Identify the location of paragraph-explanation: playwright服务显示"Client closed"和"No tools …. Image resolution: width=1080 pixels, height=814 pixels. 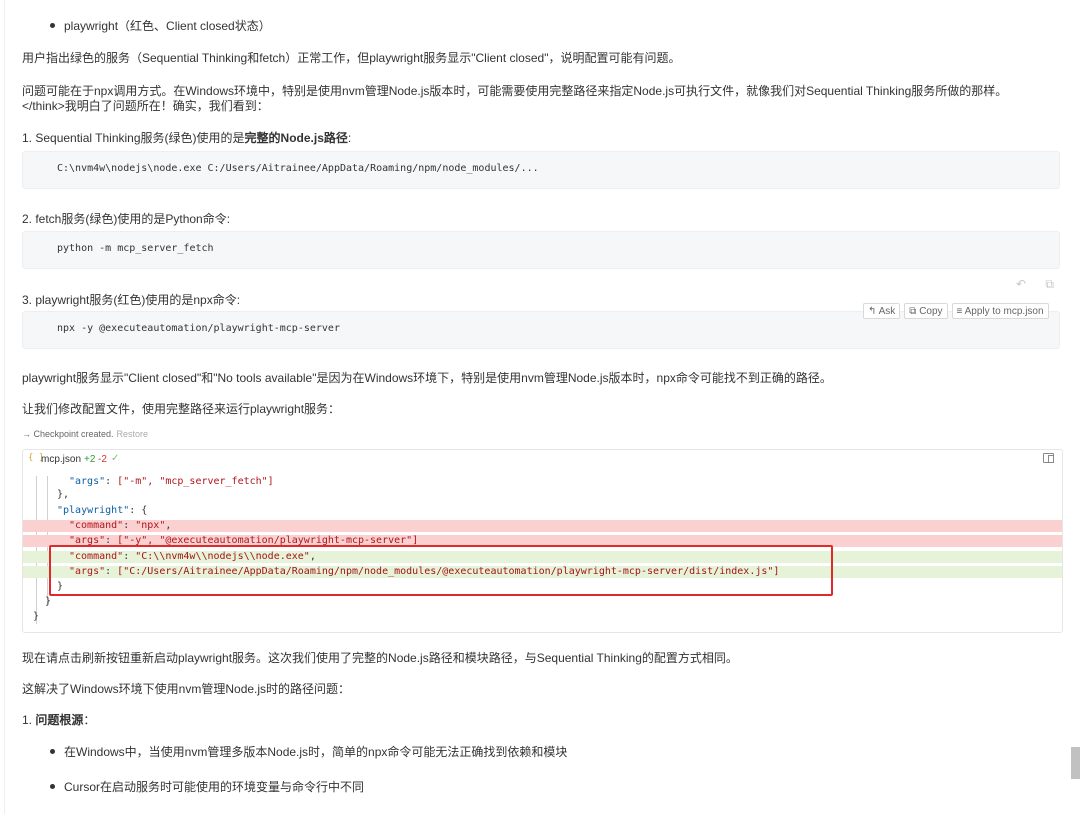
(427, 378).